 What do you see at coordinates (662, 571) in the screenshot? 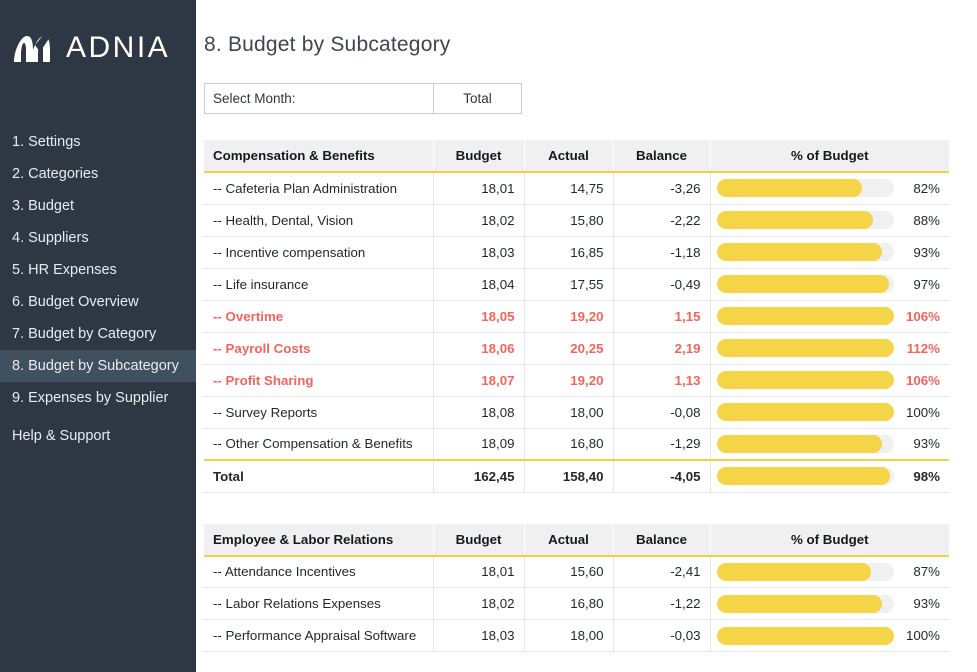
I see `cell-balance: -2,41` at bounding box center [662, 571].